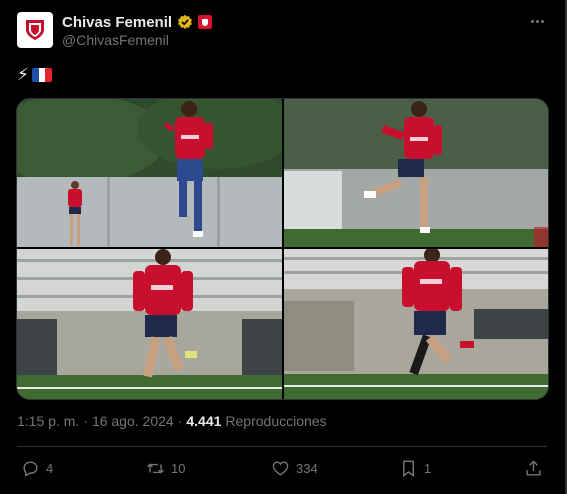 The width and height of the screenshot is (567, 494). I want to click on divider, so click(282, 446).